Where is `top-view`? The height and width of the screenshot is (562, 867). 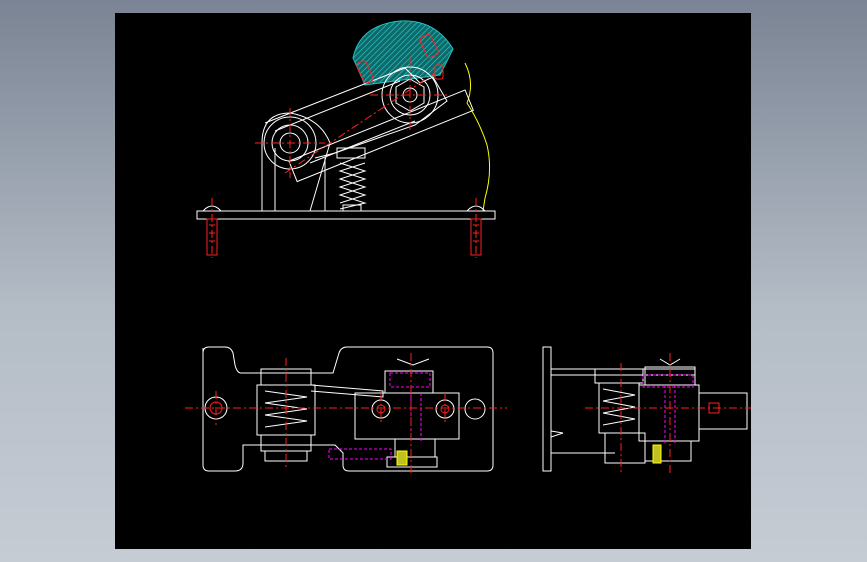
top-view is located at coordinates (346, 409).